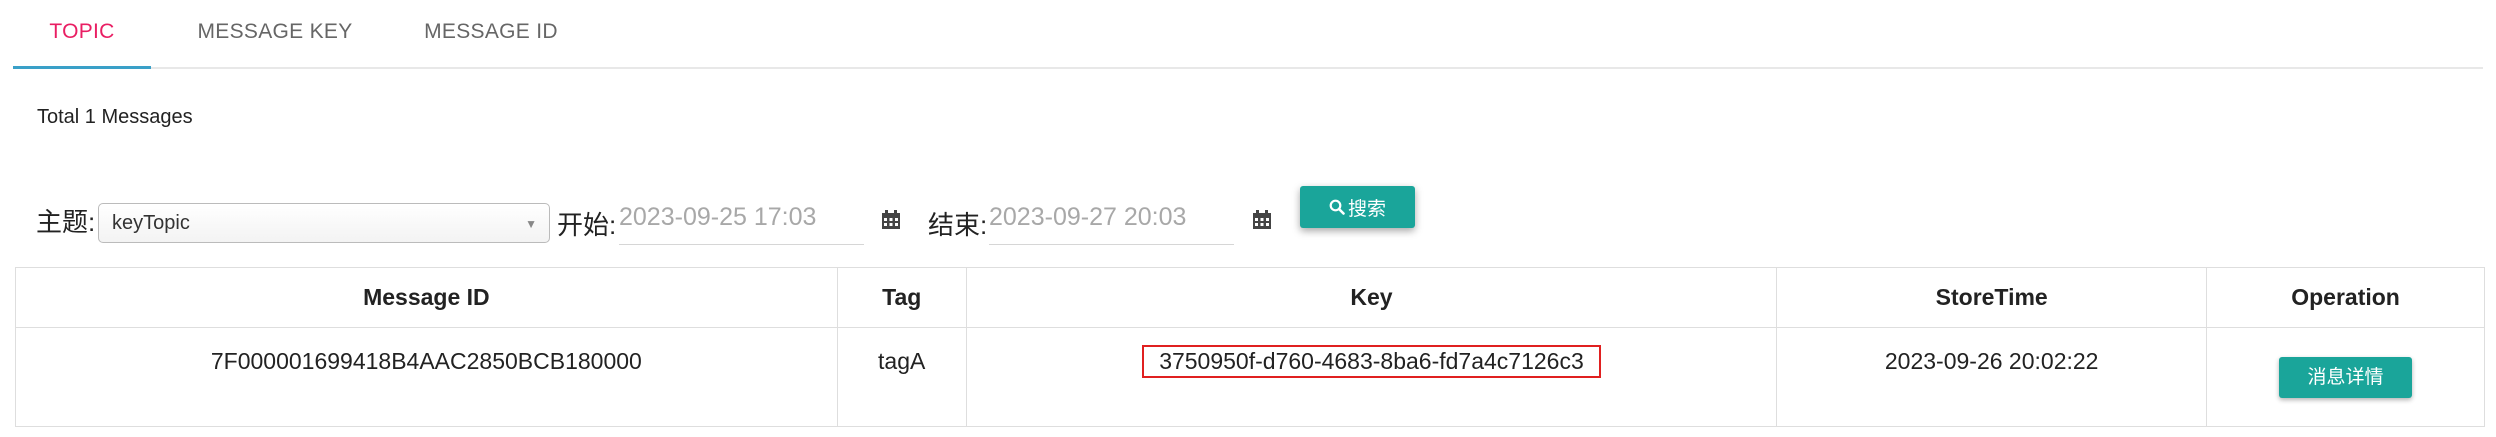 The height and width of the screenshot is (437, 2496). Describe the element at coordinates (1992, 297) in the screenshot. I see `column-header-store-time: StoreTime` at that location.